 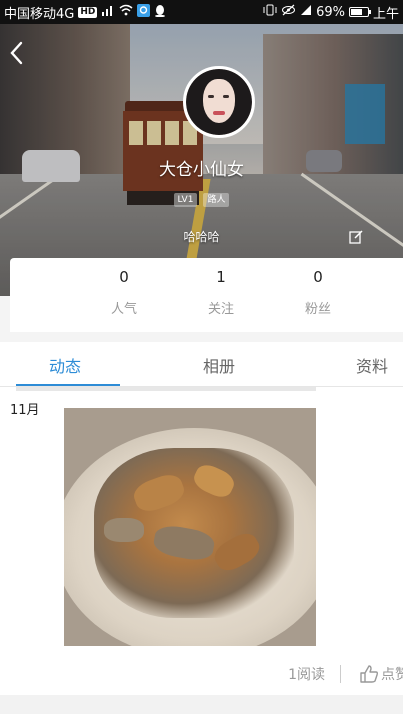 What do you see at coordinates (356, 236) in the screenshot?
I see `edit-icon` at bounding box center [356, 236].